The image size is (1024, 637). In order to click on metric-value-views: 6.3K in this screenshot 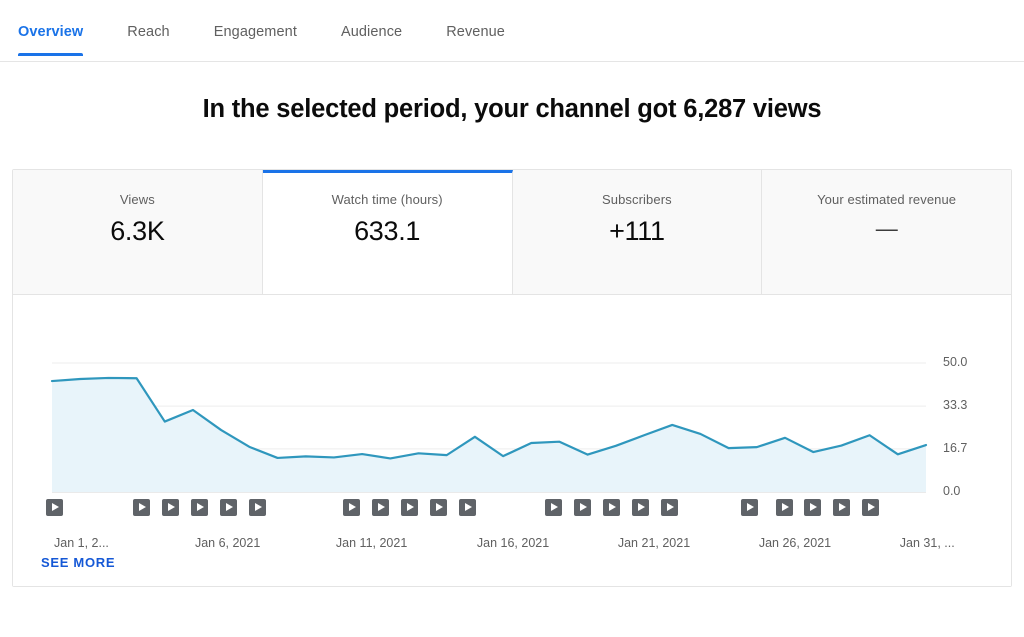, I will do `click(137, 231)`.